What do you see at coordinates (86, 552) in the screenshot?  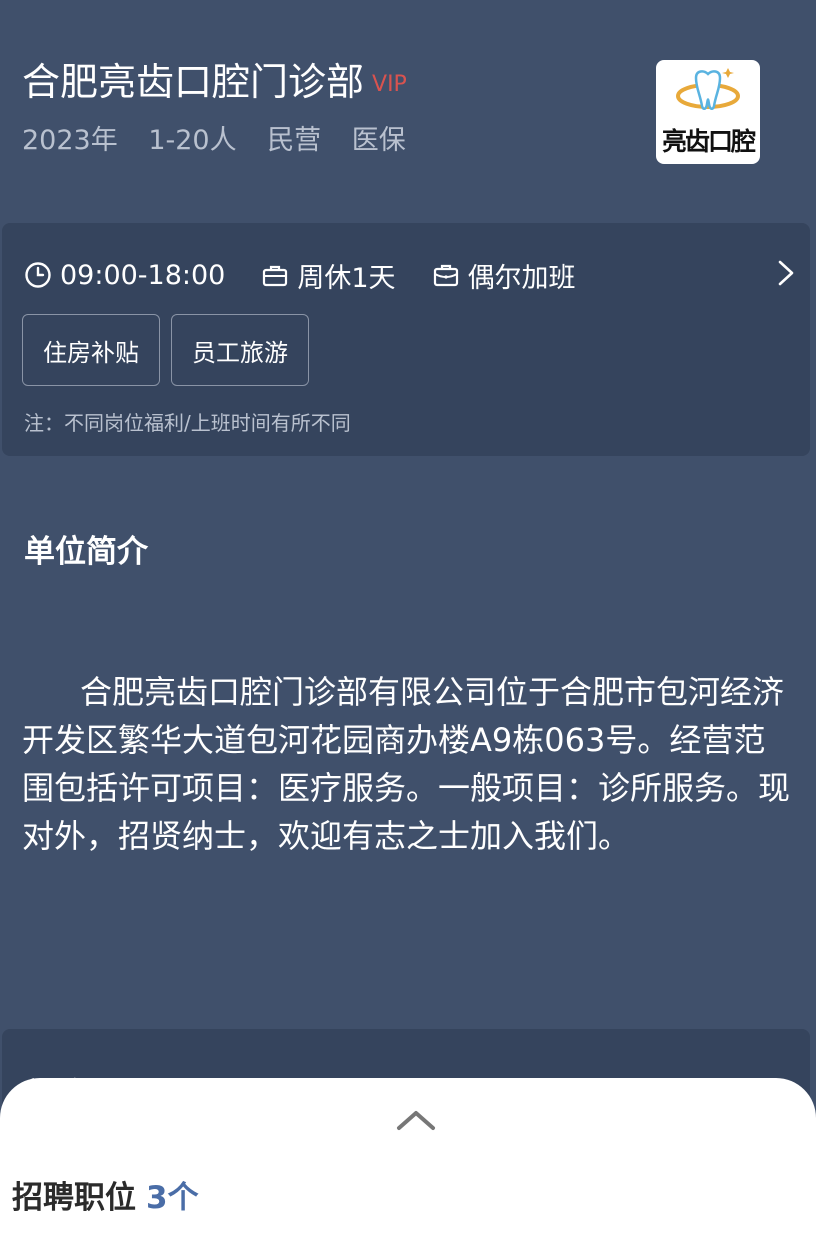 I see `intro-title: 单位简介` at bounding box center [86, 552].